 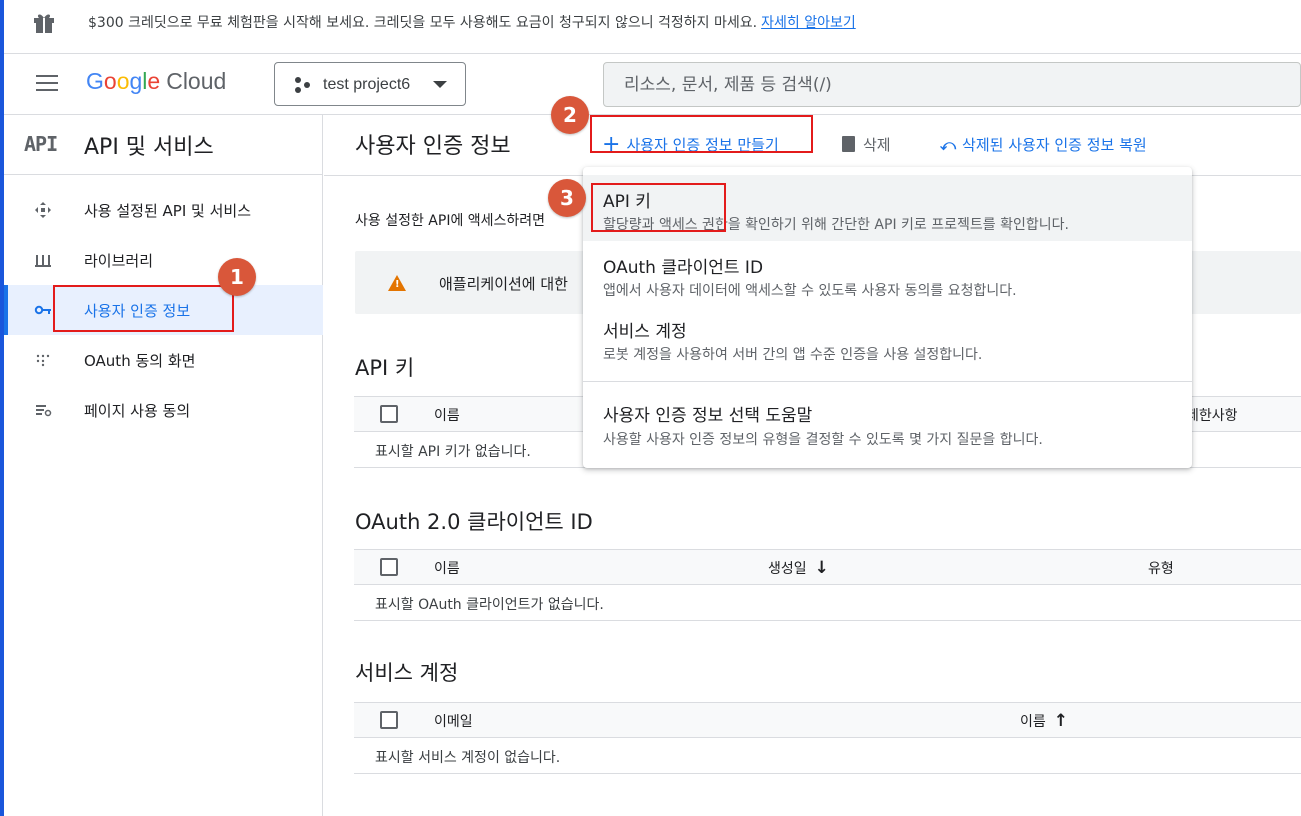 I want to click on gift-icon, so click(x=44, y=23).